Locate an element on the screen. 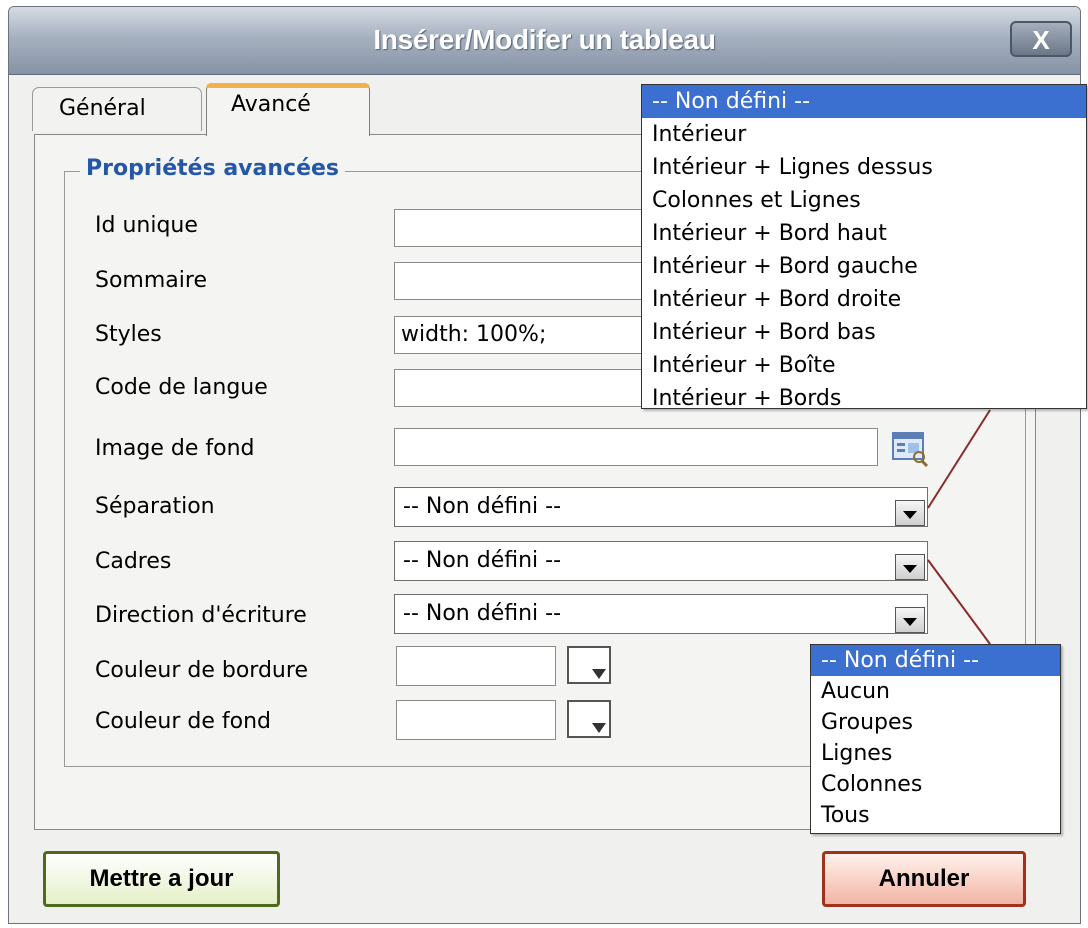  border-color-picker-icon is located at coordinates (589, 665).